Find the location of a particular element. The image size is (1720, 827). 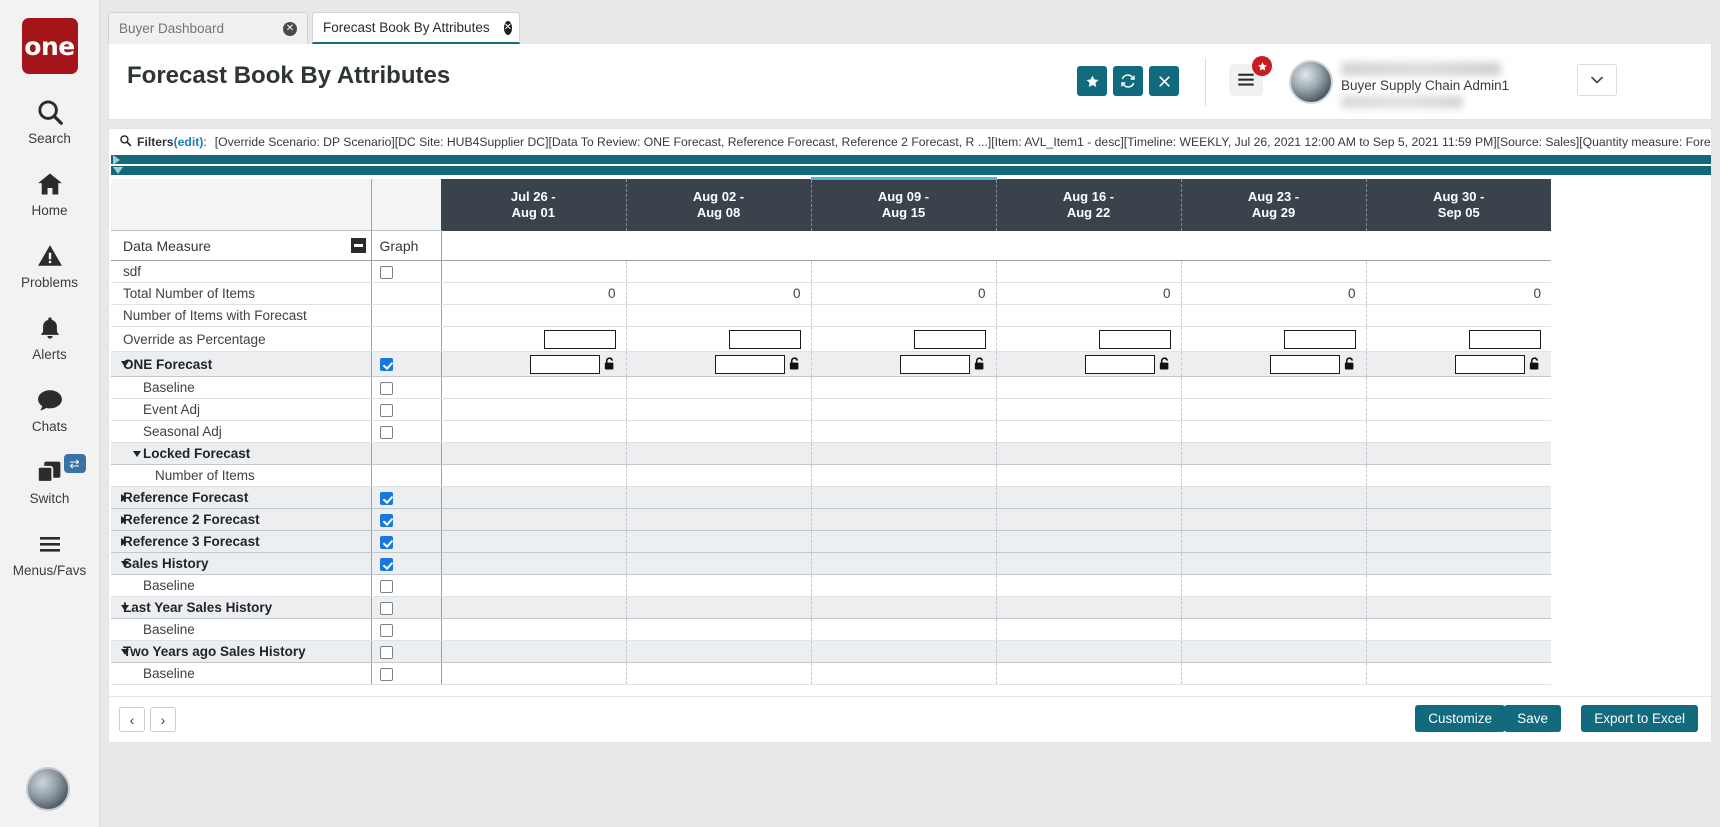

period-header-1: Aug 02 - Aug 08 is located at coordinates (719, 204).